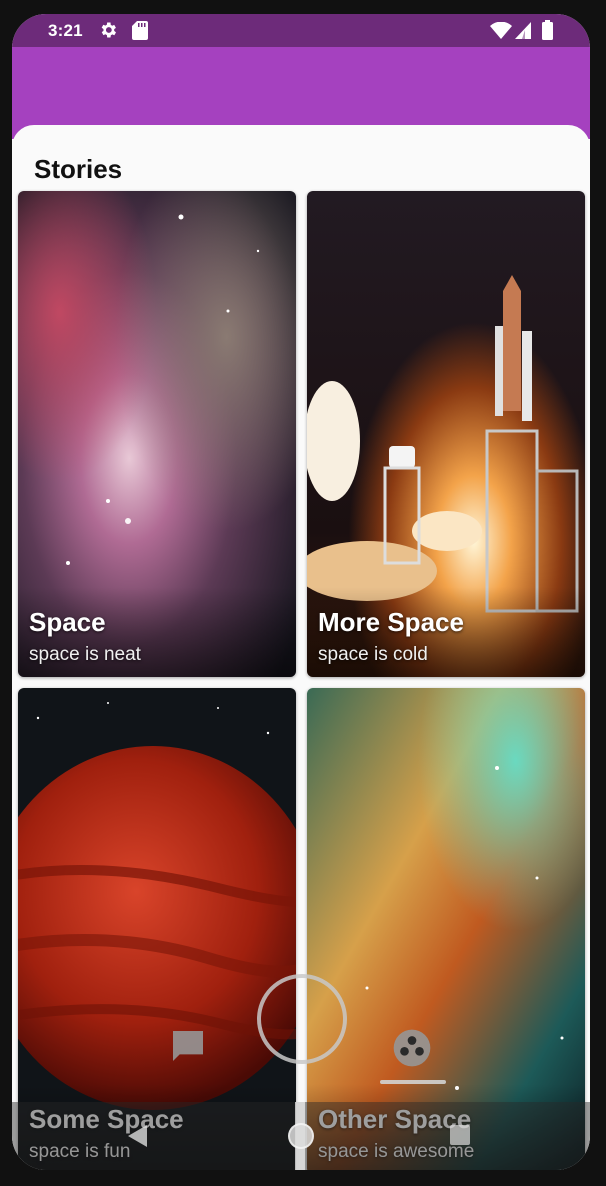  I want to click on status-time: 3:21, so click(65, 30).